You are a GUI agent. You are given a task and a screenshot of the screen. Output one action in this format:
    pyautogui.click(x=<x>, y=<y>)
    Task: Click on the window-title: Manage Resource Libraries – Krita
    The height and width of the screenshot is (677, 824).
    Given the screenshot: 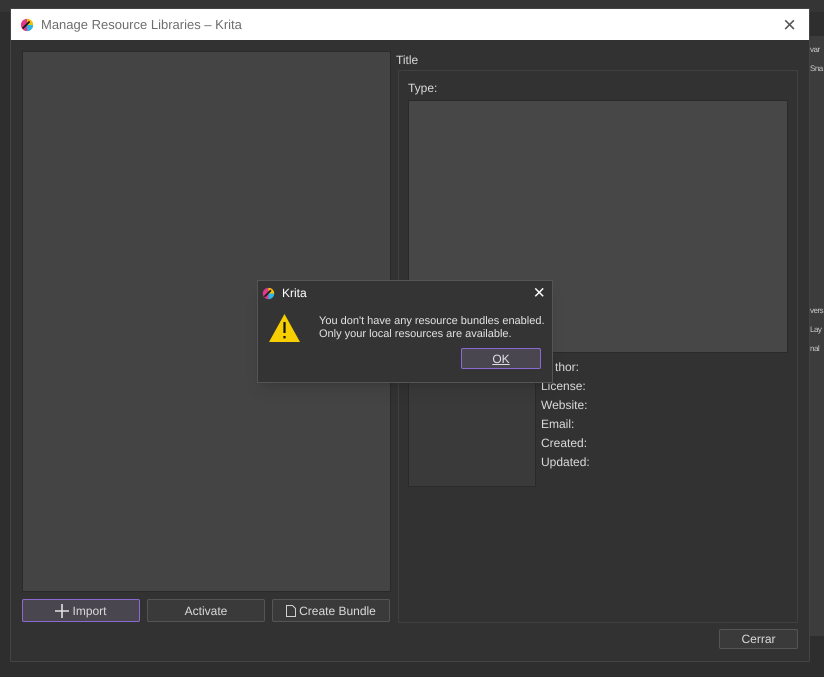 What is the action you would take?
    pyautogui.click(x=141, y=25)
    